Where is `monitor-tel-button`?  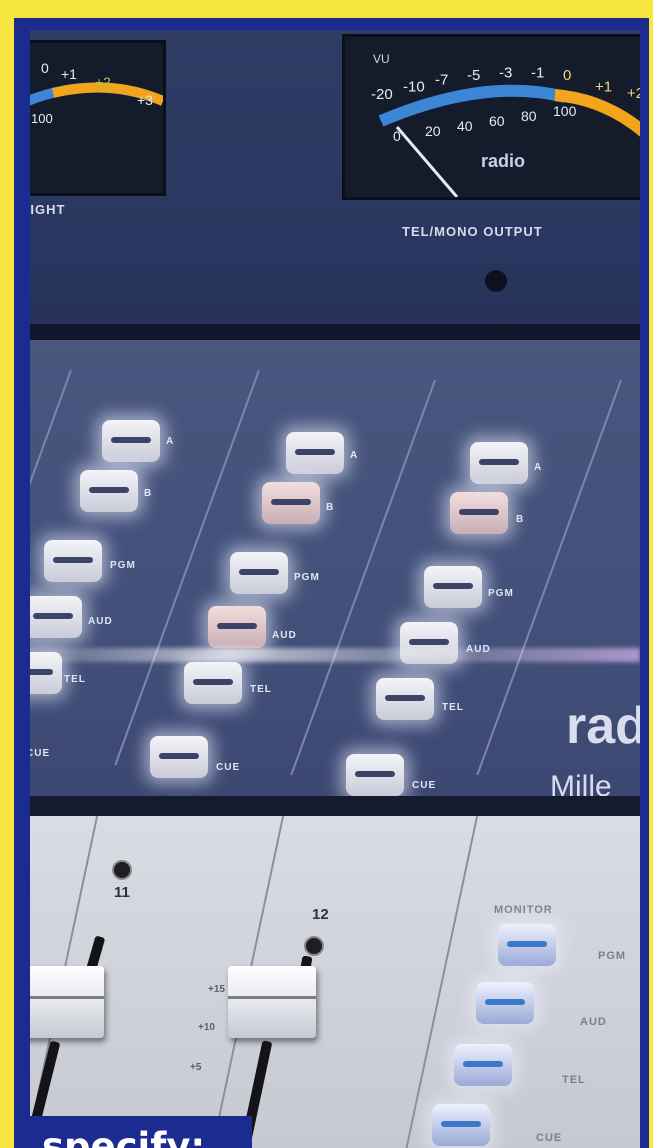
monitor-tel-button is located at coordinates (483, 1065).